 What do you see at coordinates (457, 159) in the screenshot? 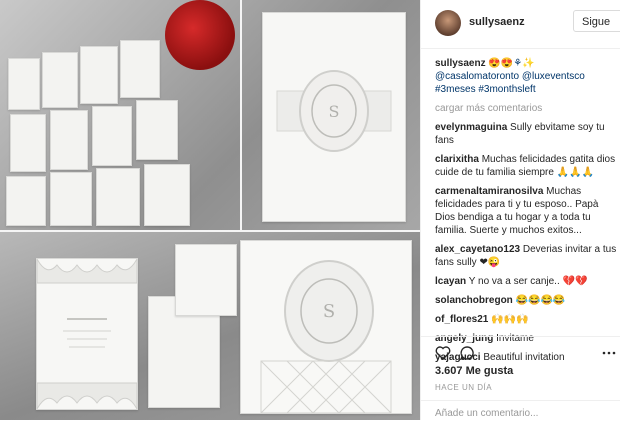
I see `comment-username: clarixitha` at bounding box center [457, 159].